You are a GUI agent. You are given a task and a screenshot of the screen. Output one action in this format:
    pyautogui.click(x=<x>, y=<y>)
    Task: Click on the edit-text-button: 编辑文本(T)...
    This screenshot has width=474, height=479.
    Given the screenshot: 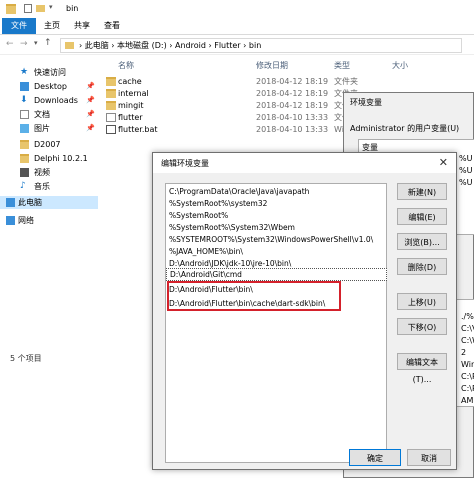 What is the action you would take?
    pyautogui.click(x=422, y=368)
    